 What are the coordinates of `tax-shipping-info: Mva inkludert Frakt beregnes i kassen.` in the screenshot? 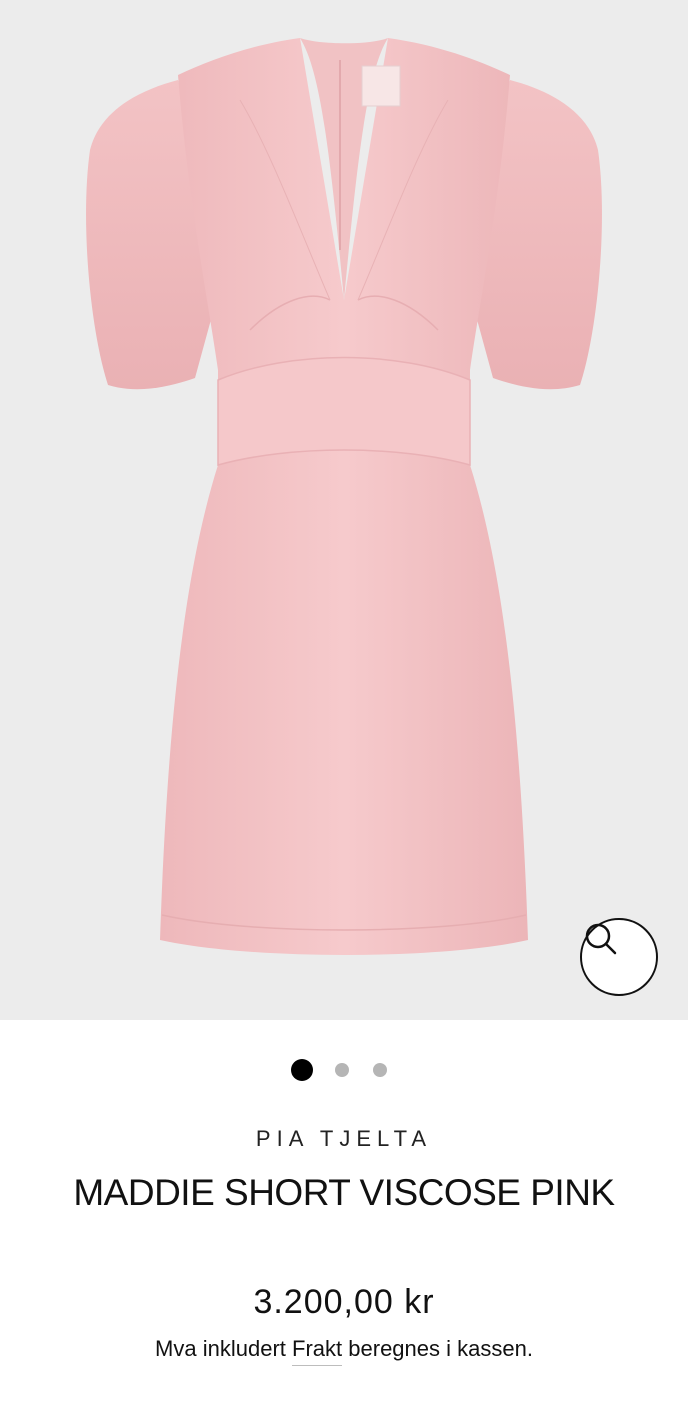 It's located at (344, 1351).